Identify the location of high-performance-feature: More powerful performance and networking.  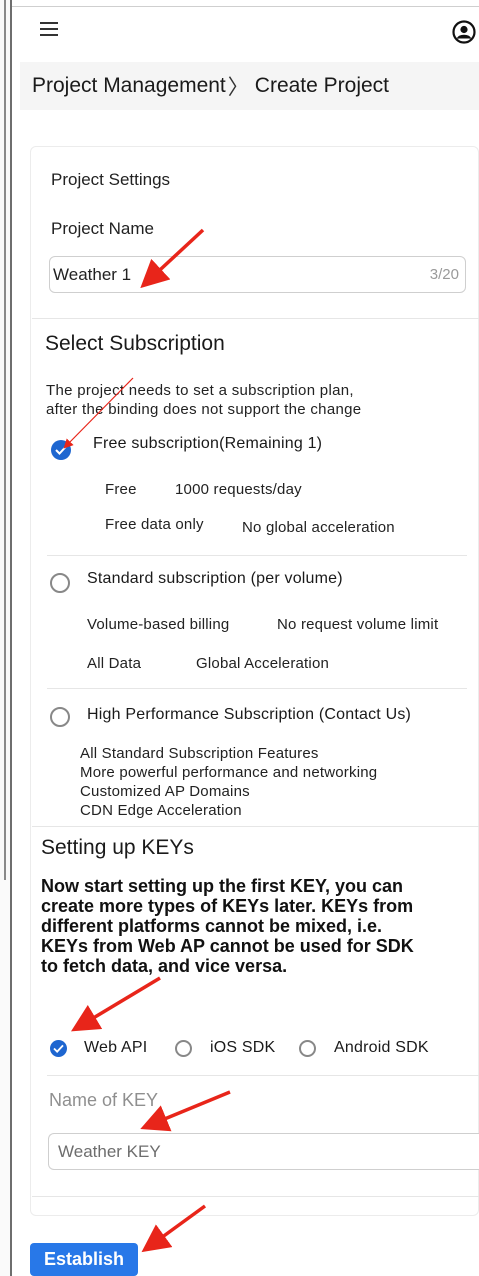
(229, 772).